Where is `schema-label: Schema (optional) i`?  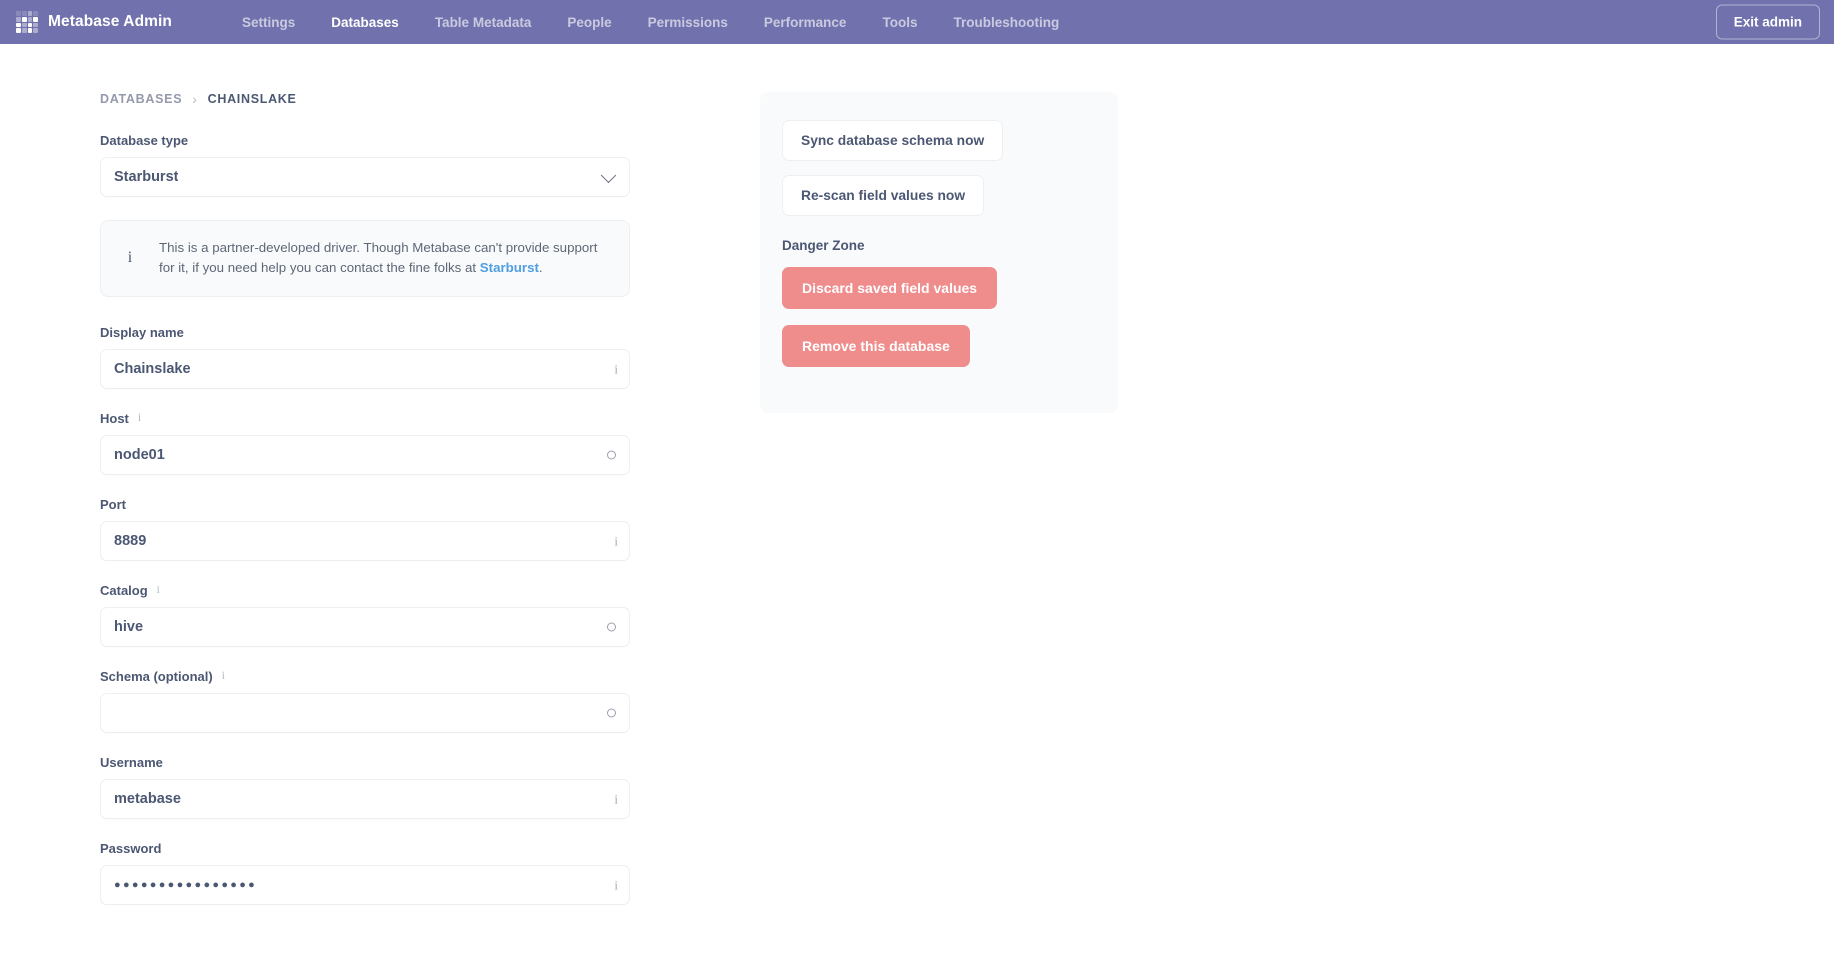
schema-label: Schema (optional) i is located at coordinates (365, 676).